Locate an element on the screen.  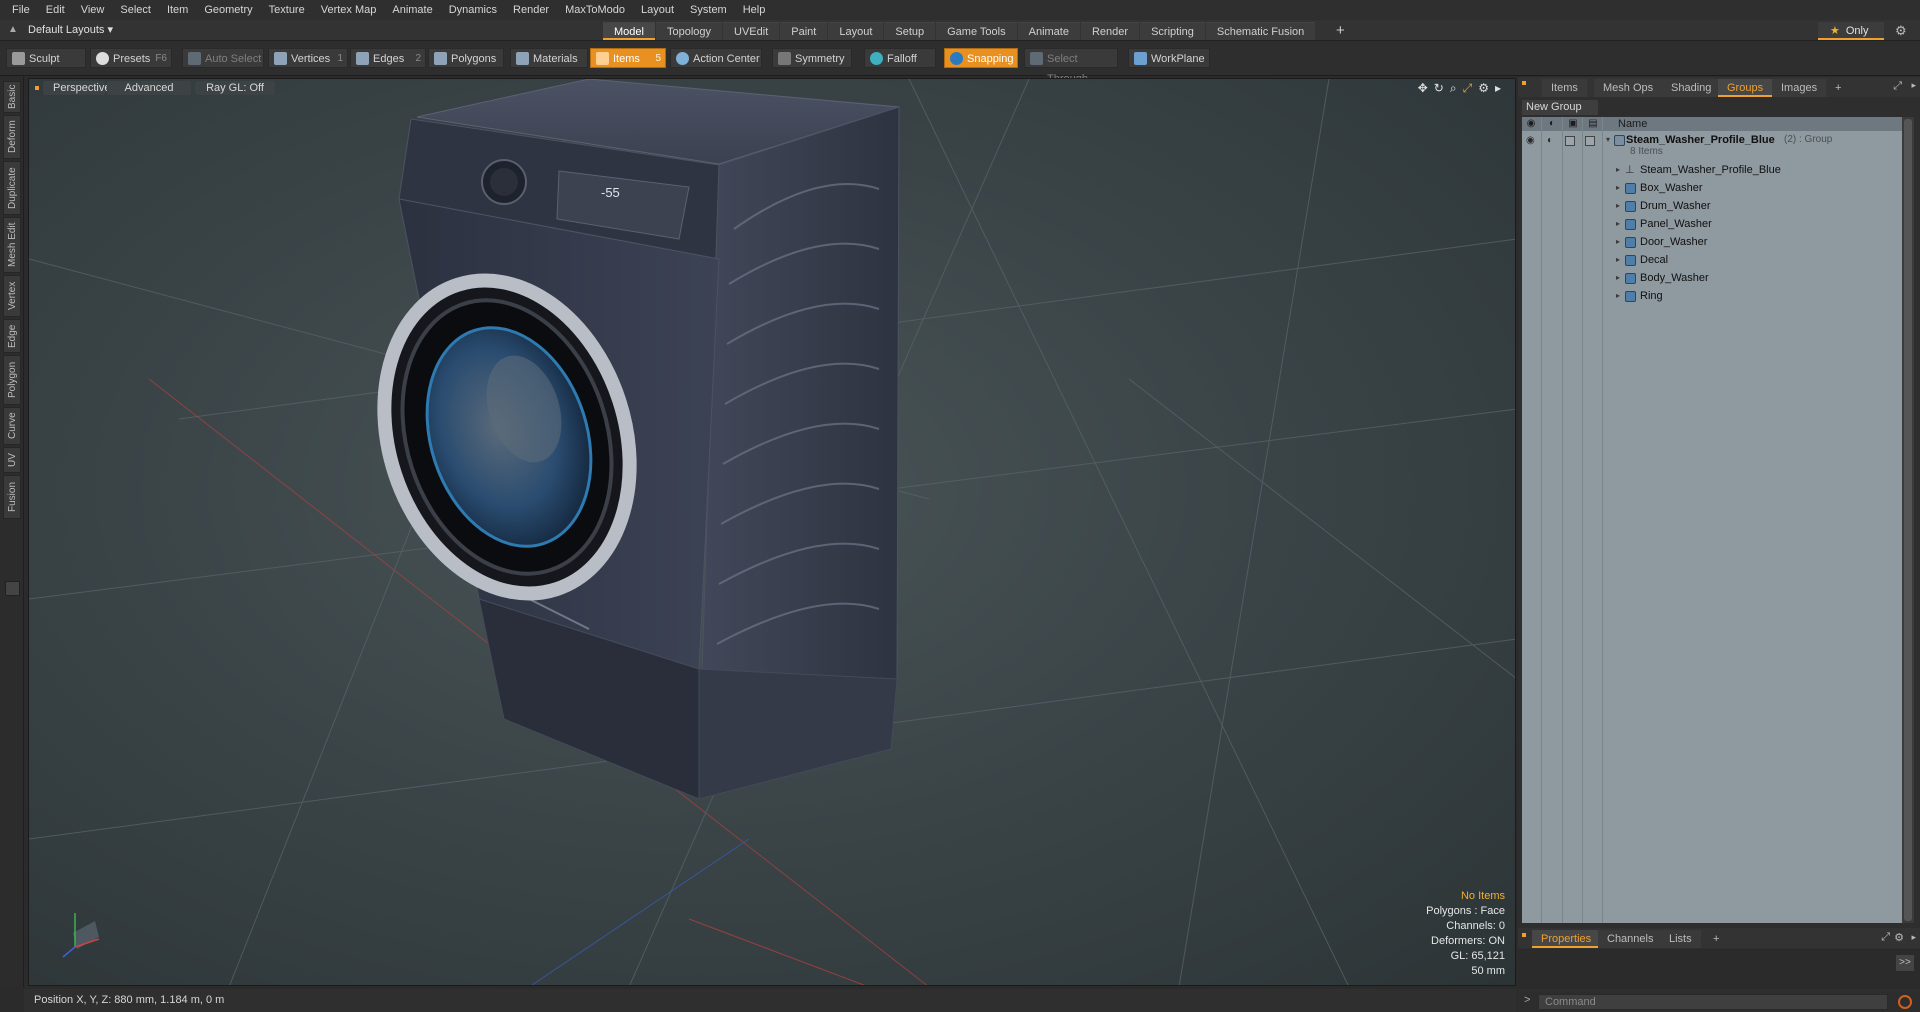
vertices-button: Vertices 1 is located at coordinates (308, 58).